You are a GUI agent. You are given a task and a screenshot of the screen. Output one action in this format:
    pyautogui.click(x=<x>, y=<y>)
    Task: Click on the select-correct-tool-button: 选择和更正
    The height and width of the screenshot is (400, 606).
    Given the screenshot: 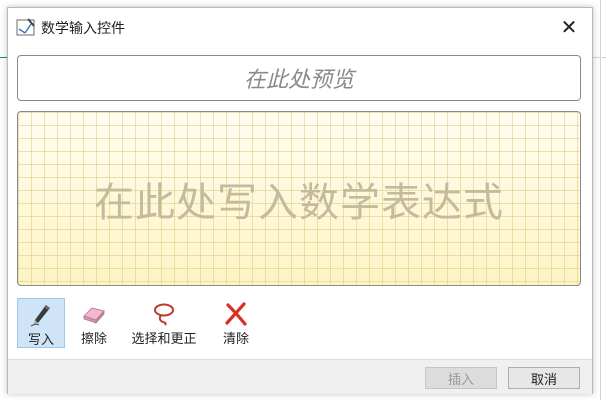 What is the action you would take?
    pyautogui.click(x=164, y=323)
    